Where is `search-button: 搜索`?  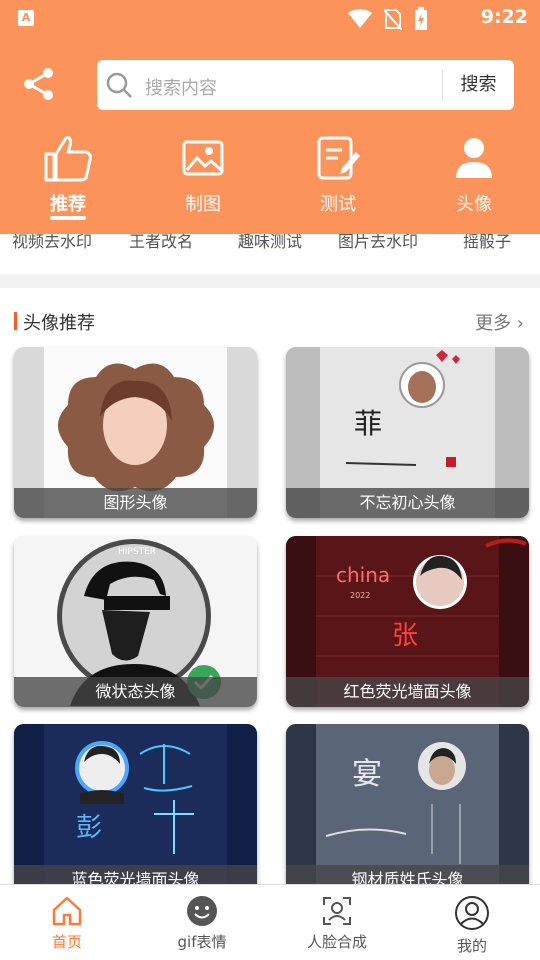 search-button: 搜索 is located at coordinates (478, 85).